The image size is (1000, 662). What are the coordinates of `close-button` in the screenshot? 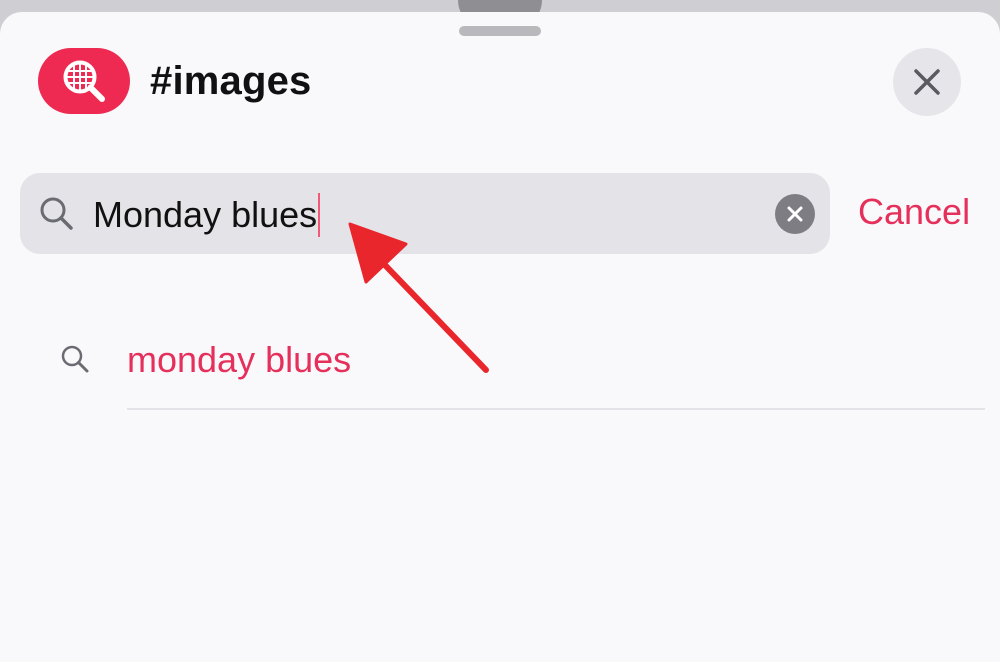 It's located at (927, 82).